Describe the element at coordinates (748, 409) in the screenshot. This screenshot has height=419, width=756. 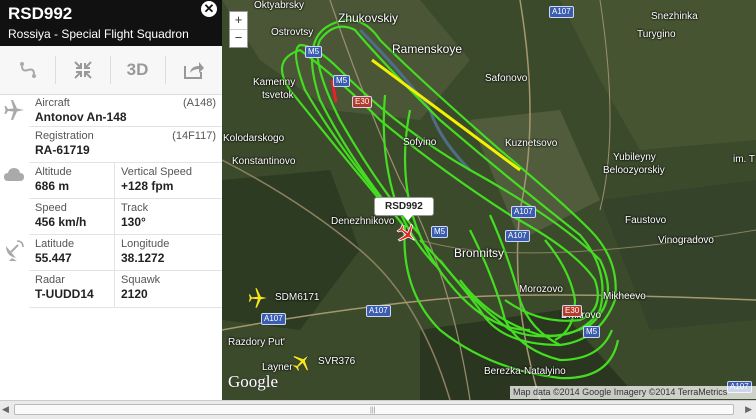
I see `scroll-right-arrow-icon: ▶` at that location.